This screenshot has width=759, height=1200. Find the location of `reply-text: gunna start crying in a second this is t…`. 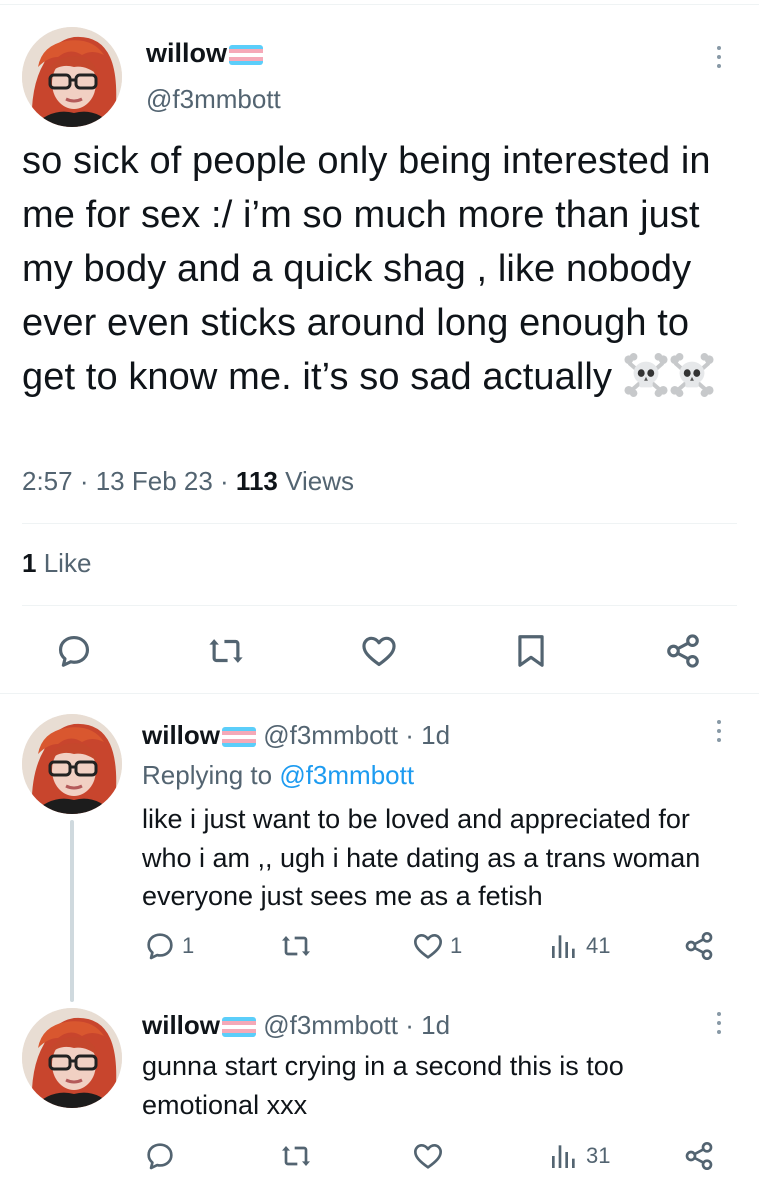

reply-text: gunna start crying in a second this is t… is located at coordinates (383, 1085).